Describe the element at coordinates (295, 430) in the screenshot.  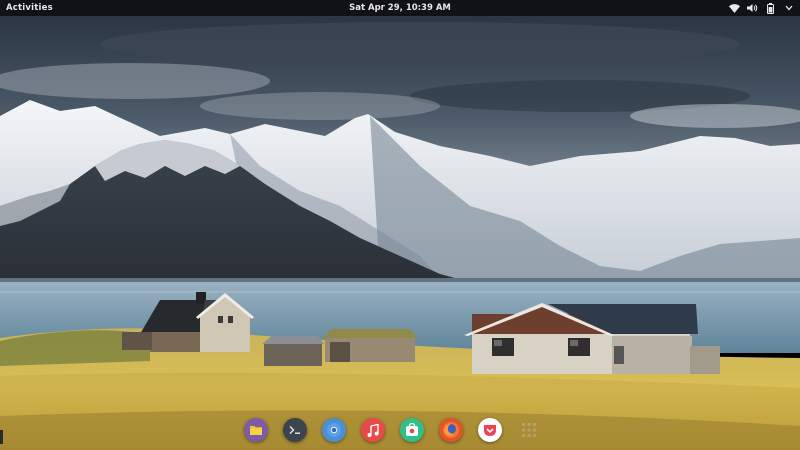
I see `terminal-icon` at that location.